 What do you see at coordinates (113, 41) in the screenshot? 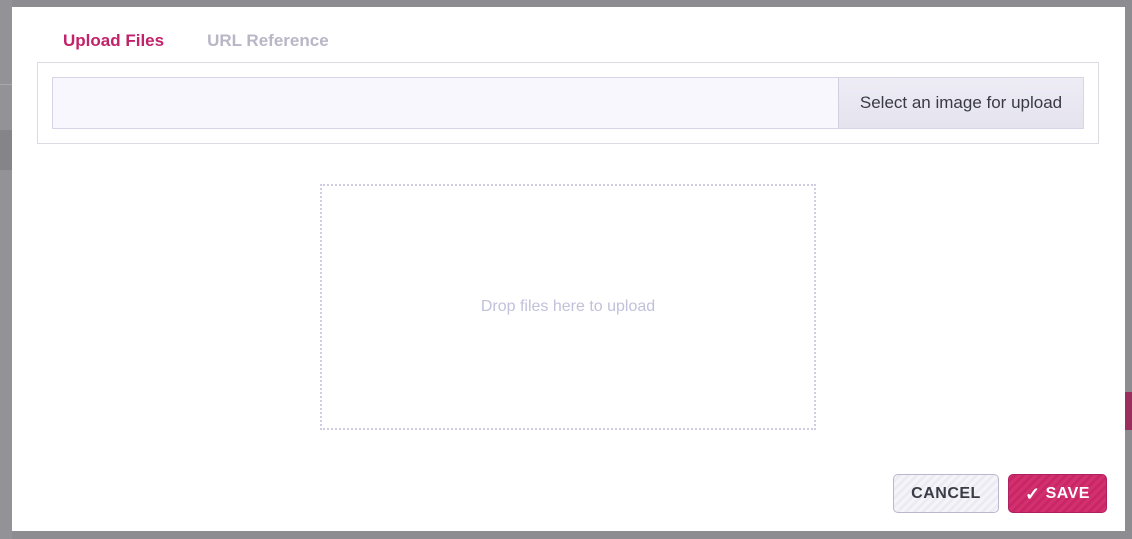
I see `tab-upload-files: Upload Files` at bounding box center [113, 41].